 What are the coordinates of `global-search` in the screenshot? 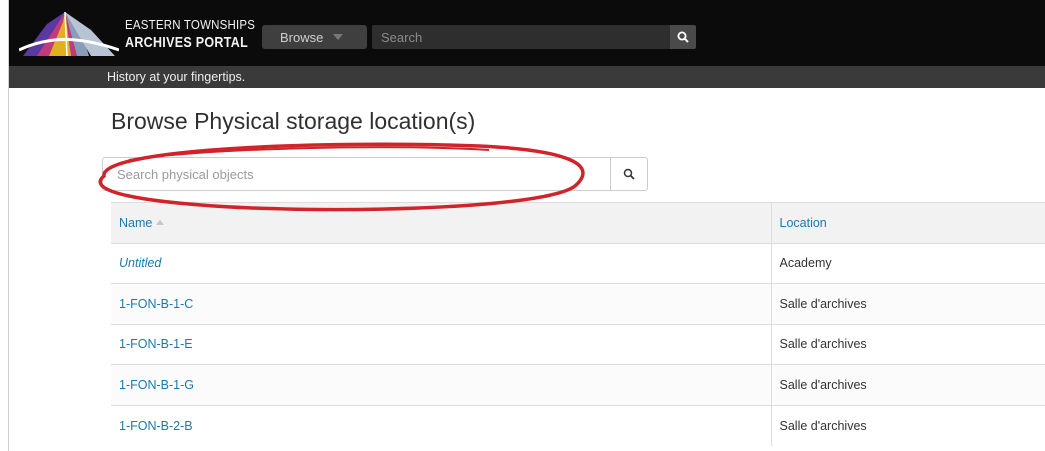 It's located at (521, 37).